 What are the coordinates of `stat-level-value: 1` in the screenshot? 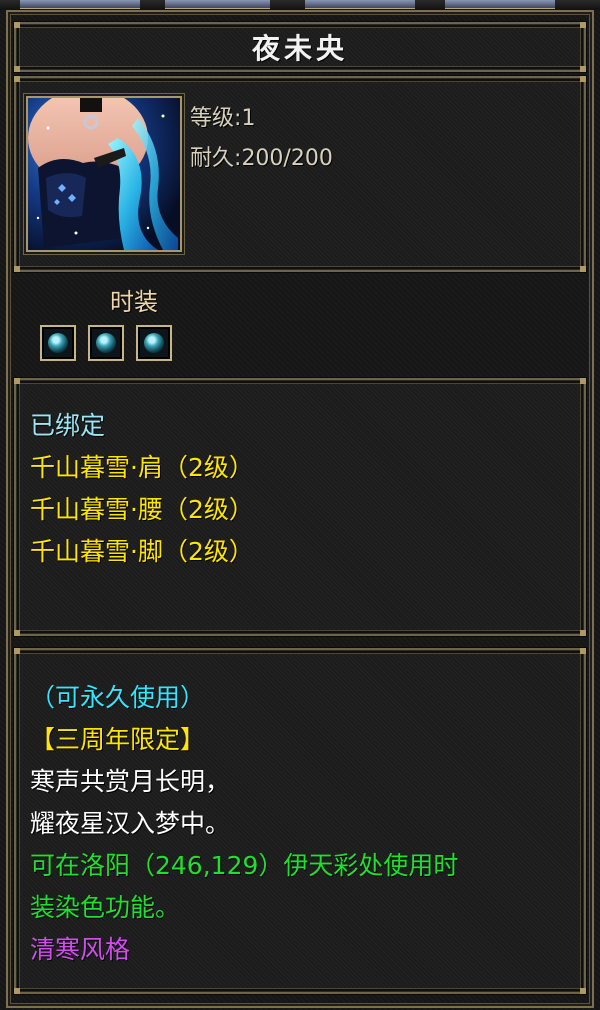 It's located at (248, 118).